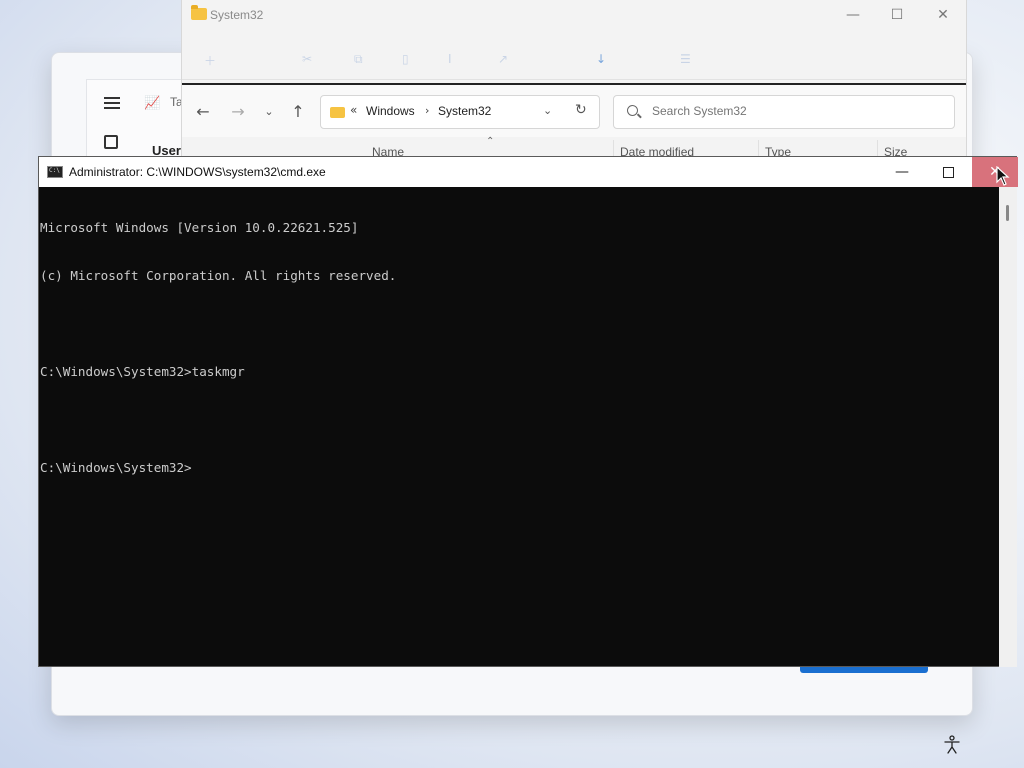  What do you see at coordinates (1003, 176) in the screenshot?
I see `mouse-pointer-icon` at bounding box center [1003, 176].